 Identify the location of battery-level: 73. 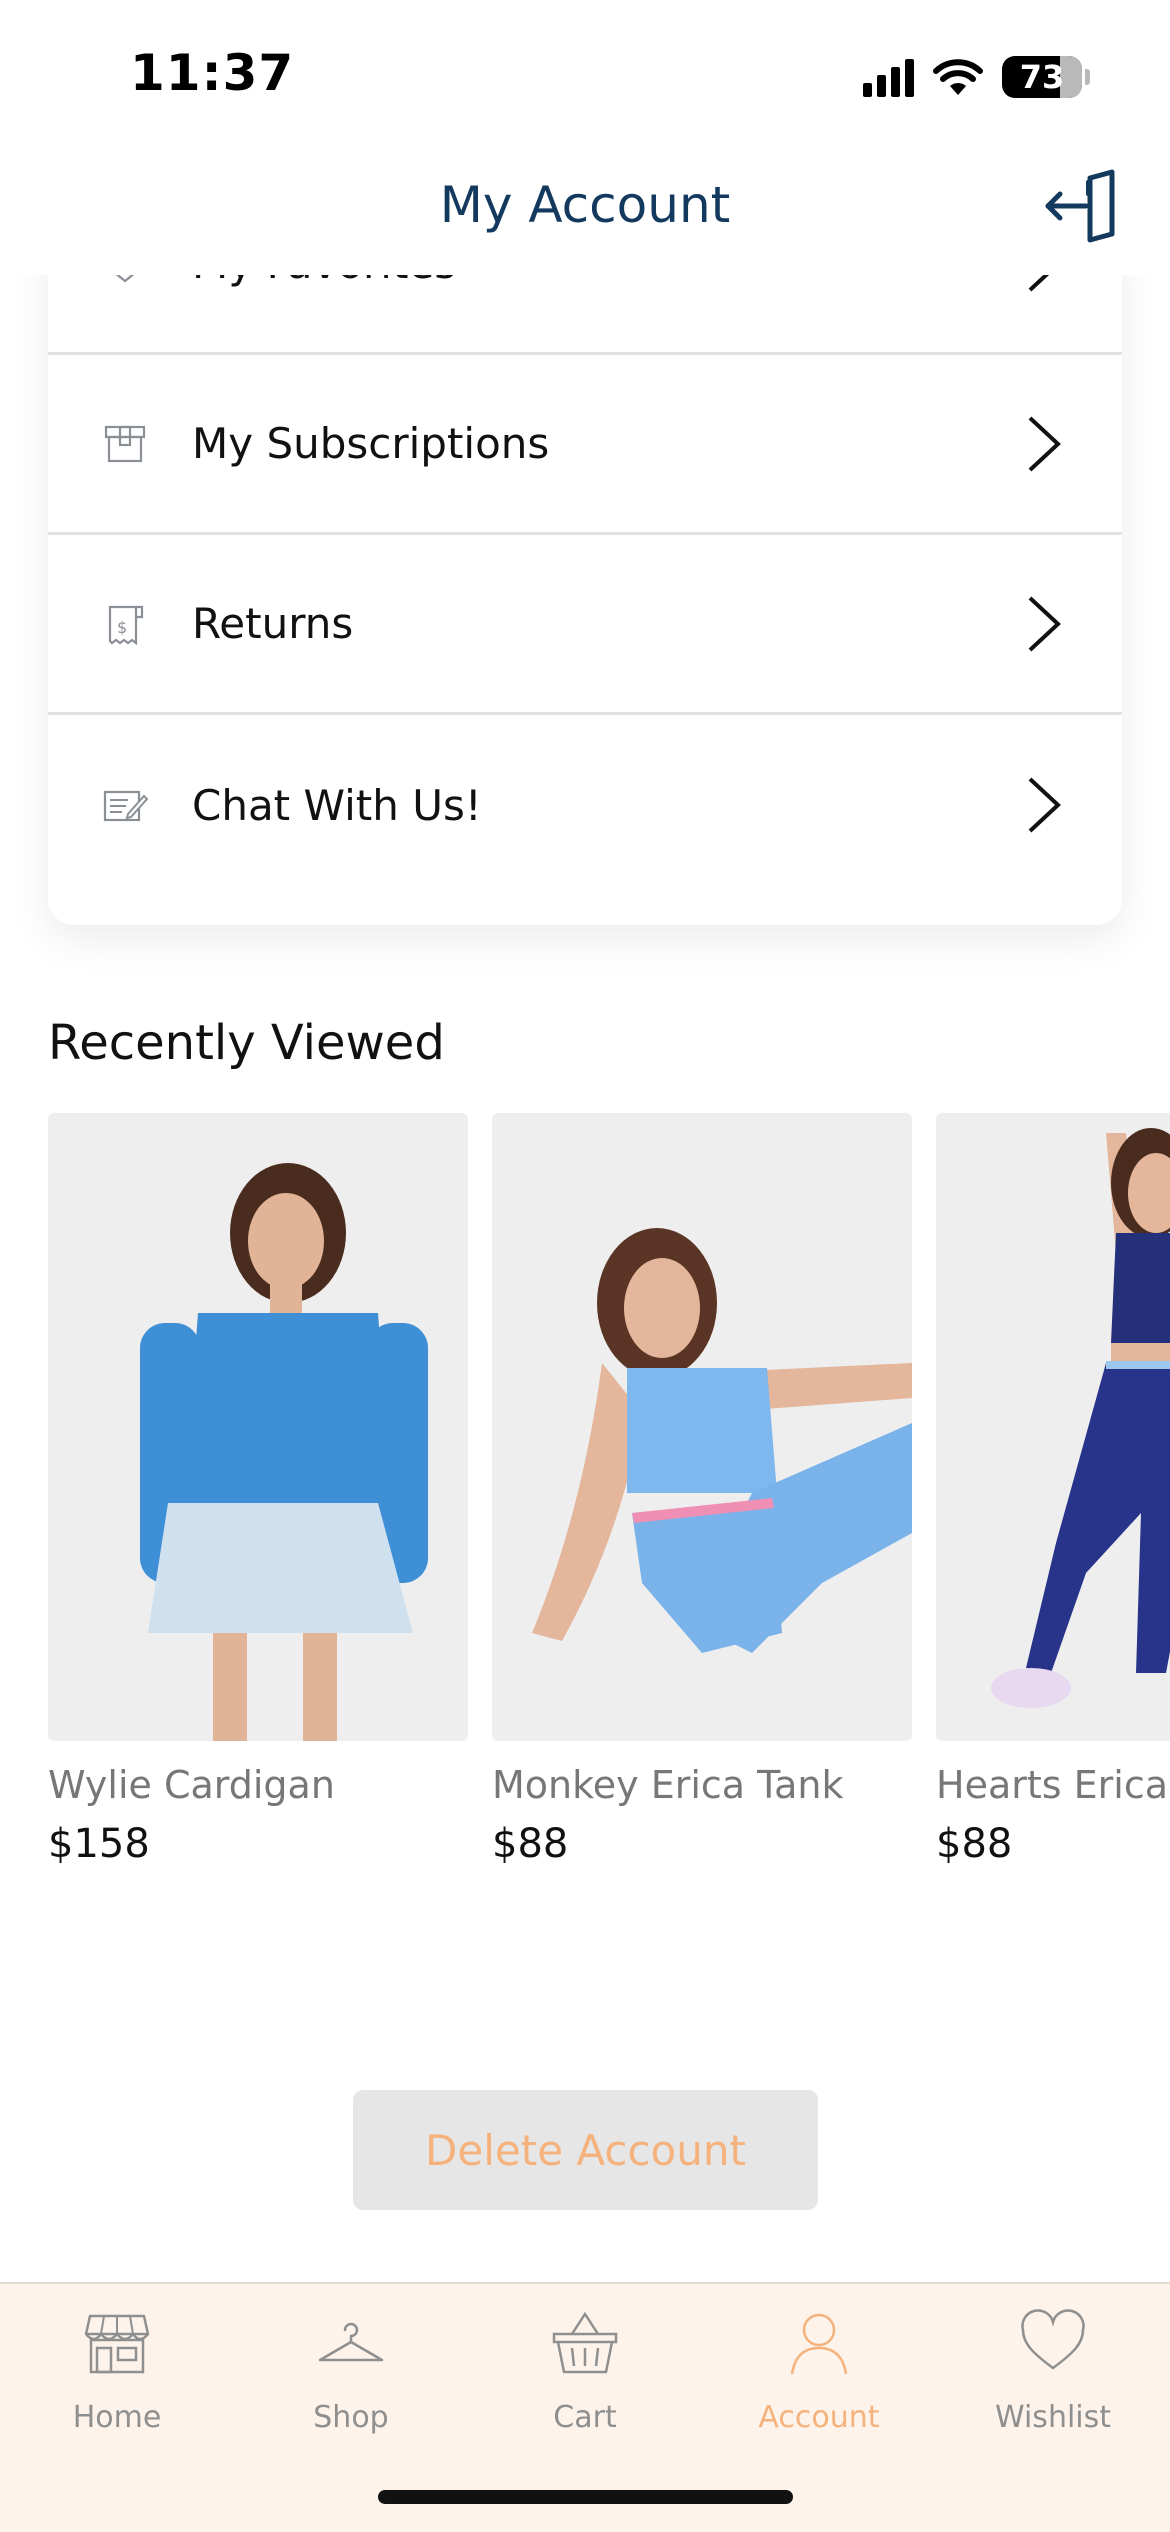
(1042, 77).